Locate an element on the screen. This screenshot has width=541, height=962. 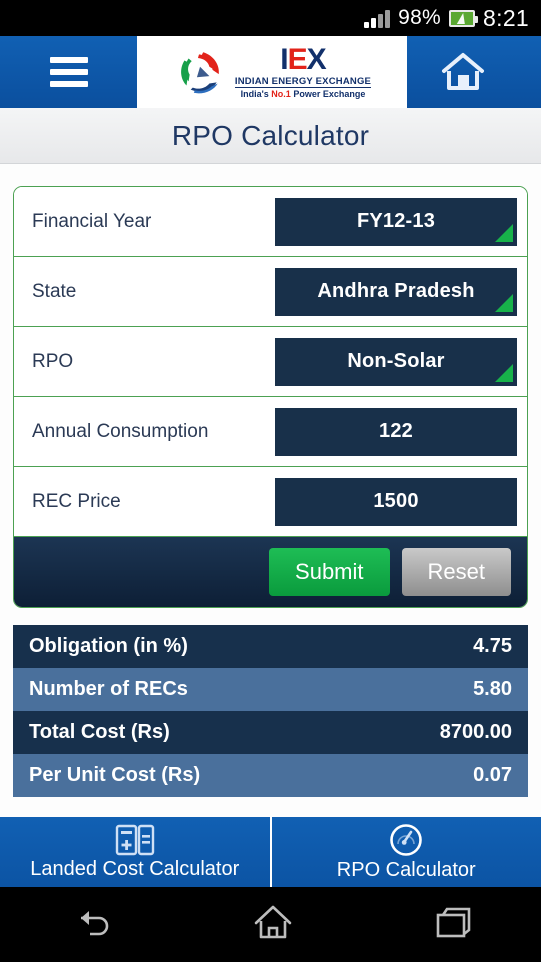
calculator-icon is located at coordinates (134, 839).